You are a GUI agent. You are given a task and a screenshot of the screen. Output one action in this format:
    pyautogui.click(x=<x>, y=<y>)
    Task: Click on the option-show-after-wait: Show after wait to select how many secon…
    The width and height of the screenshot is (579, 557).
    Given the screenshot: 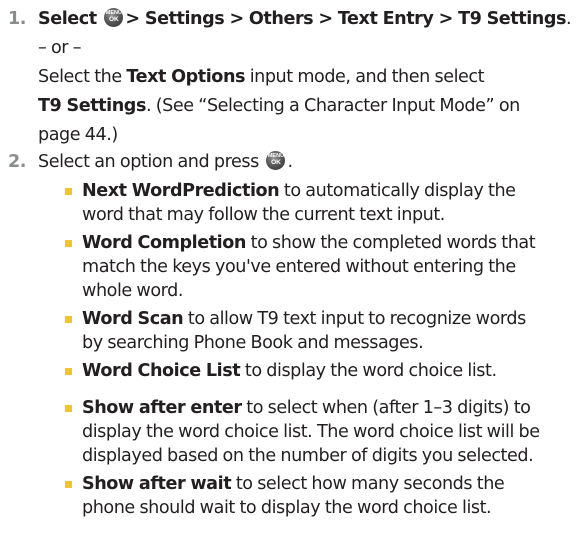 What is the action you would take?
    pyautogui.click(x=293, y=484)
    